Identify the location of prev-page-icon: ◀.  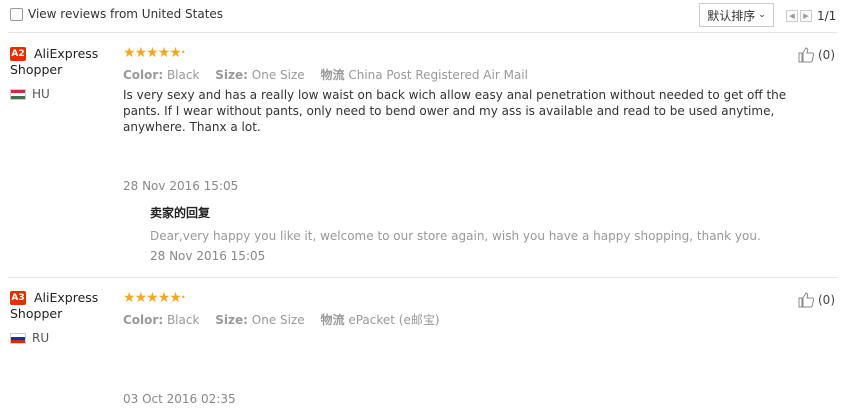
(792, 16).